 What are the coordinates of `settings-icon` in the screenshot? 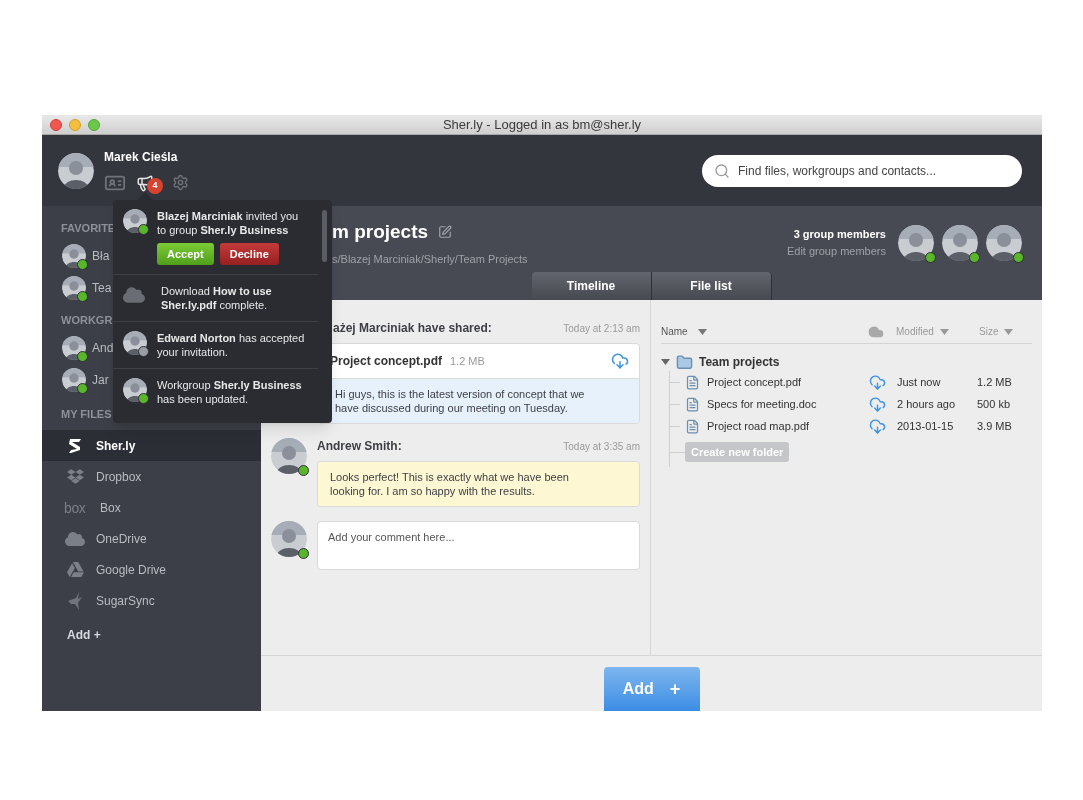 It's located at (180, 182).